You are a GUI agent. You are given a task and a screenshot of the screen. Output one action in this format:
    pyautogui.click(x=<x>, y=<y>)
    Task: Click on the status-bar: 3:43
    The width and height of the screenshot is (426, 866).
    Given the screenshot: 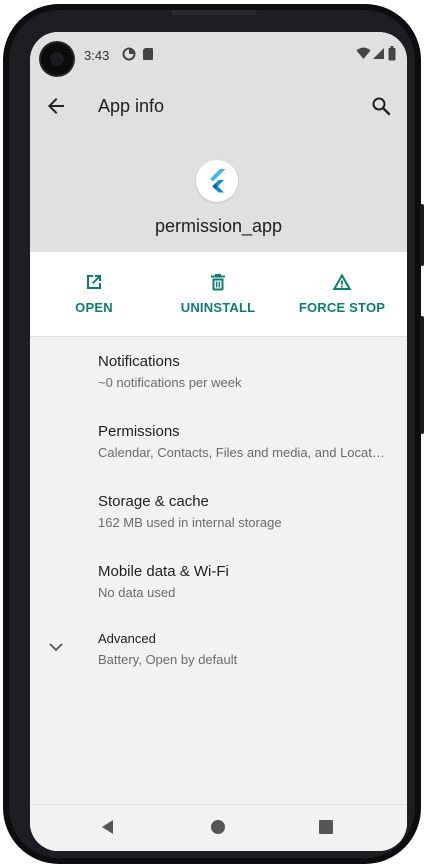 What is the action you would take?
    pyautogui.click(x=218, y=56)
    